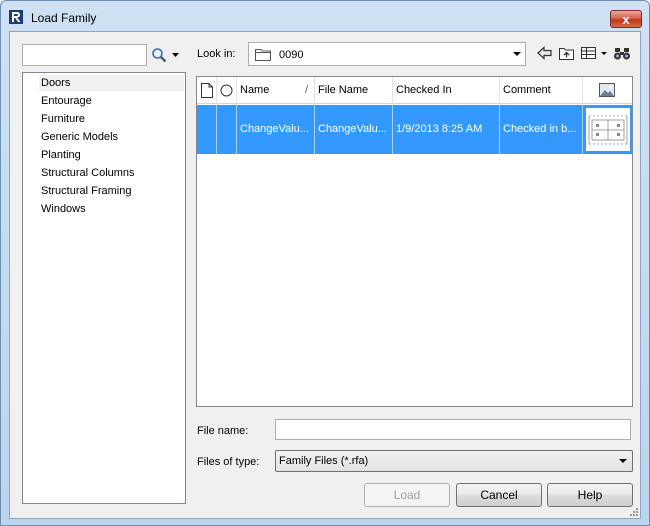 The width and height of the screenshot is (650, 526). What do you see at coordinates (263, 55) in the screenshot?
I see `folder-icon` at bounding box center [263, 55].